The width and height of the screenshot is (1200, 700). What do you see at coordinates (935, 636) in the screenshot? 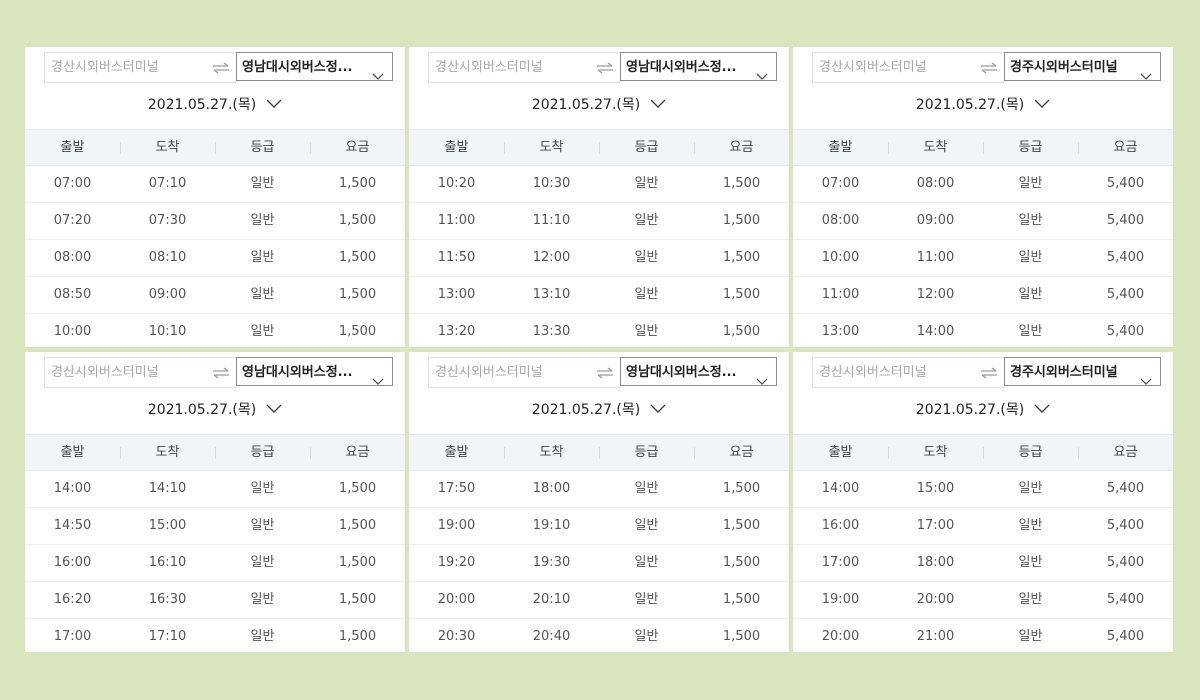
I see `table-cell: 21:00` at bounding box center [935, 636].